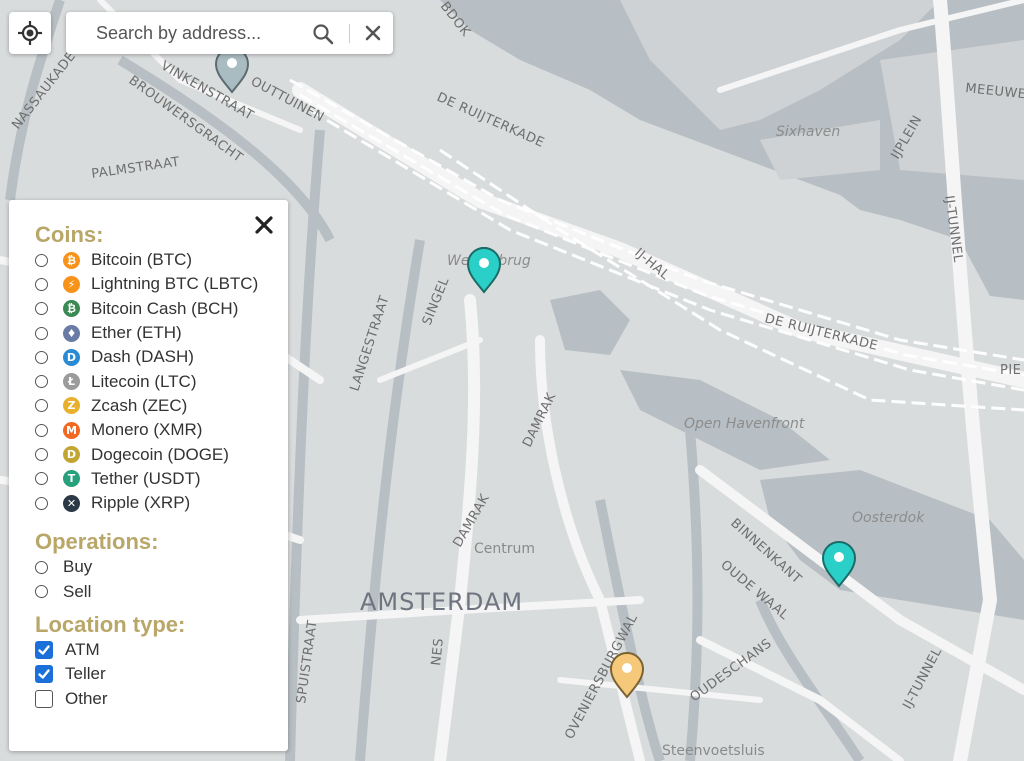 This screenshot has height=761, width=1024. Describe the element at coordinates (139, 405) in the screenshot. I see `coin-label: Zcash (ZEC)` at that location.